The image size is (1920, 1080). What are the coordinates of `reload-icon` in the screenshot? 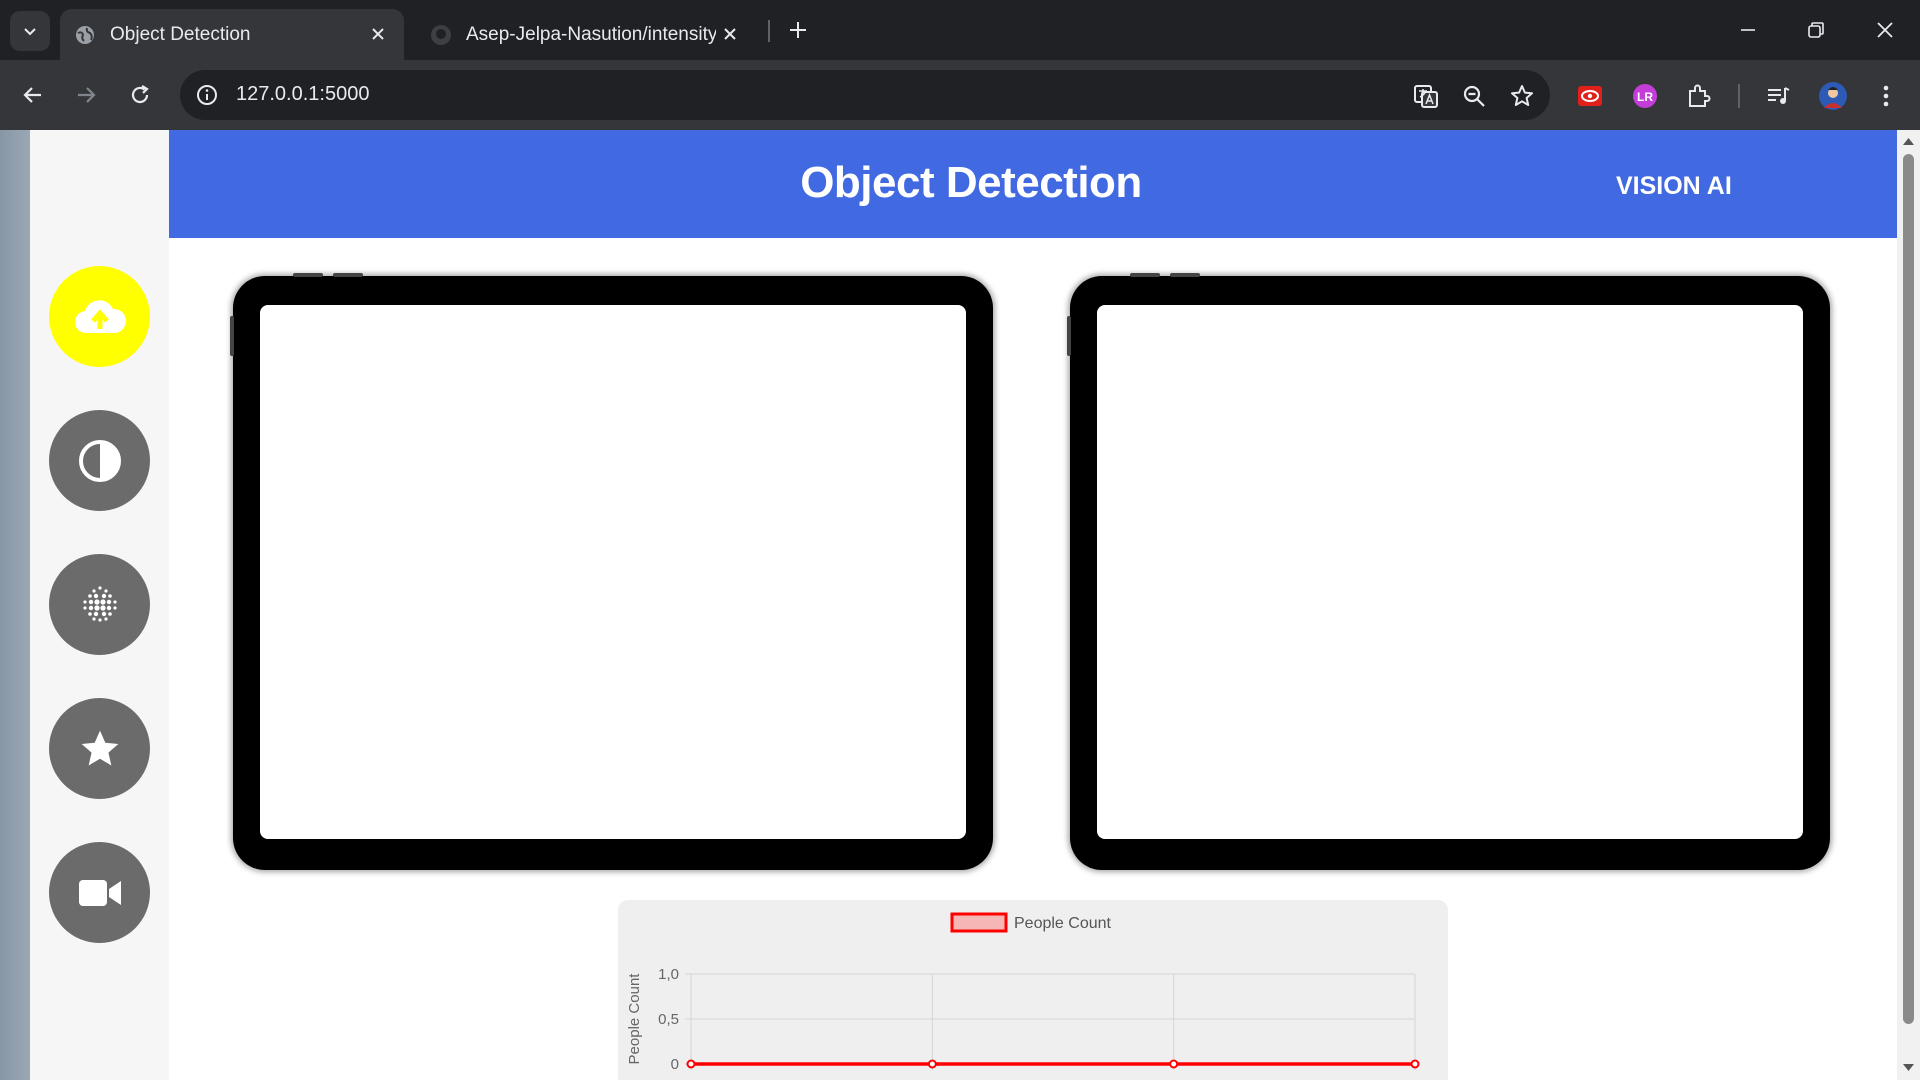 It's located at (140, 94).